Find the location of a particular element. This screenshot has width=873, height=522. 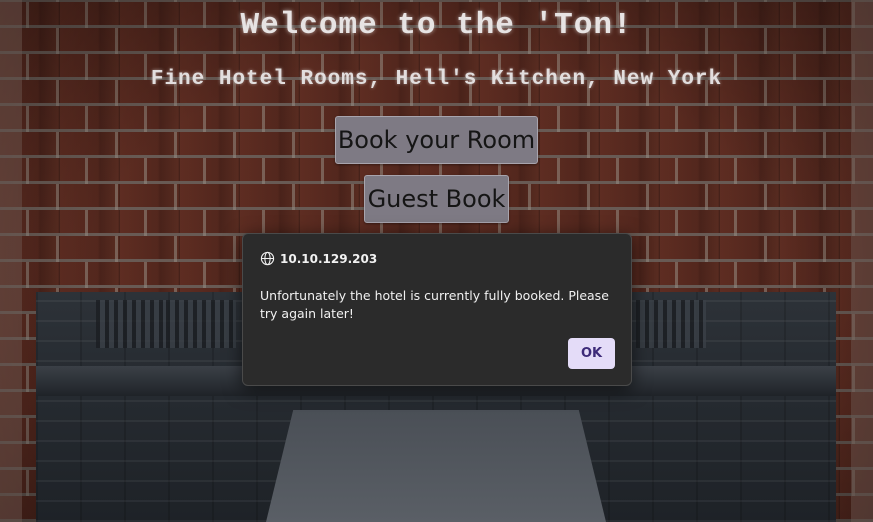

ok-button: OK is located at coordinates (591, 353).